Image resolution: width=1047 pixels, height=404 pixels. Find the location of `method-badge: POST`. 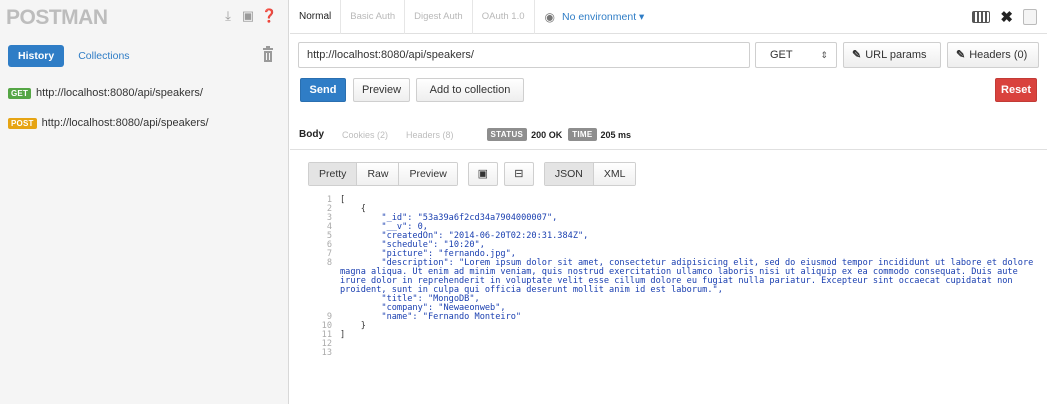

method-badge: POST is located at coordinates (22, 123).